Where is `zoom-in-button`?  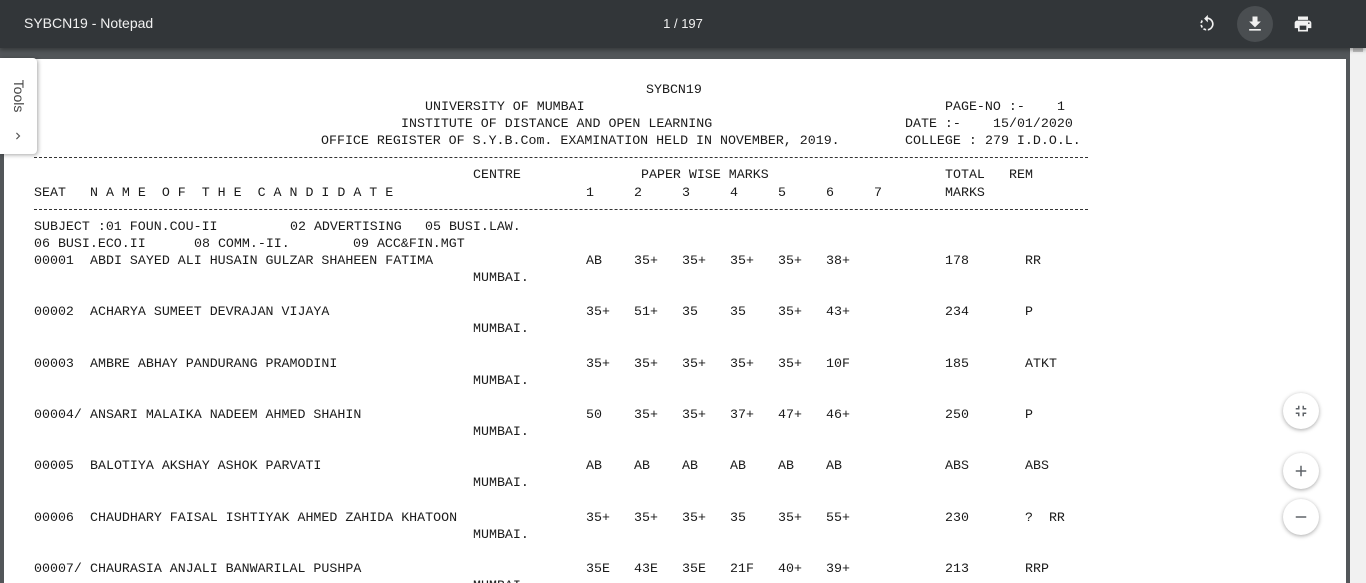 zoom-in-button is located at coordinates (1301, 471).